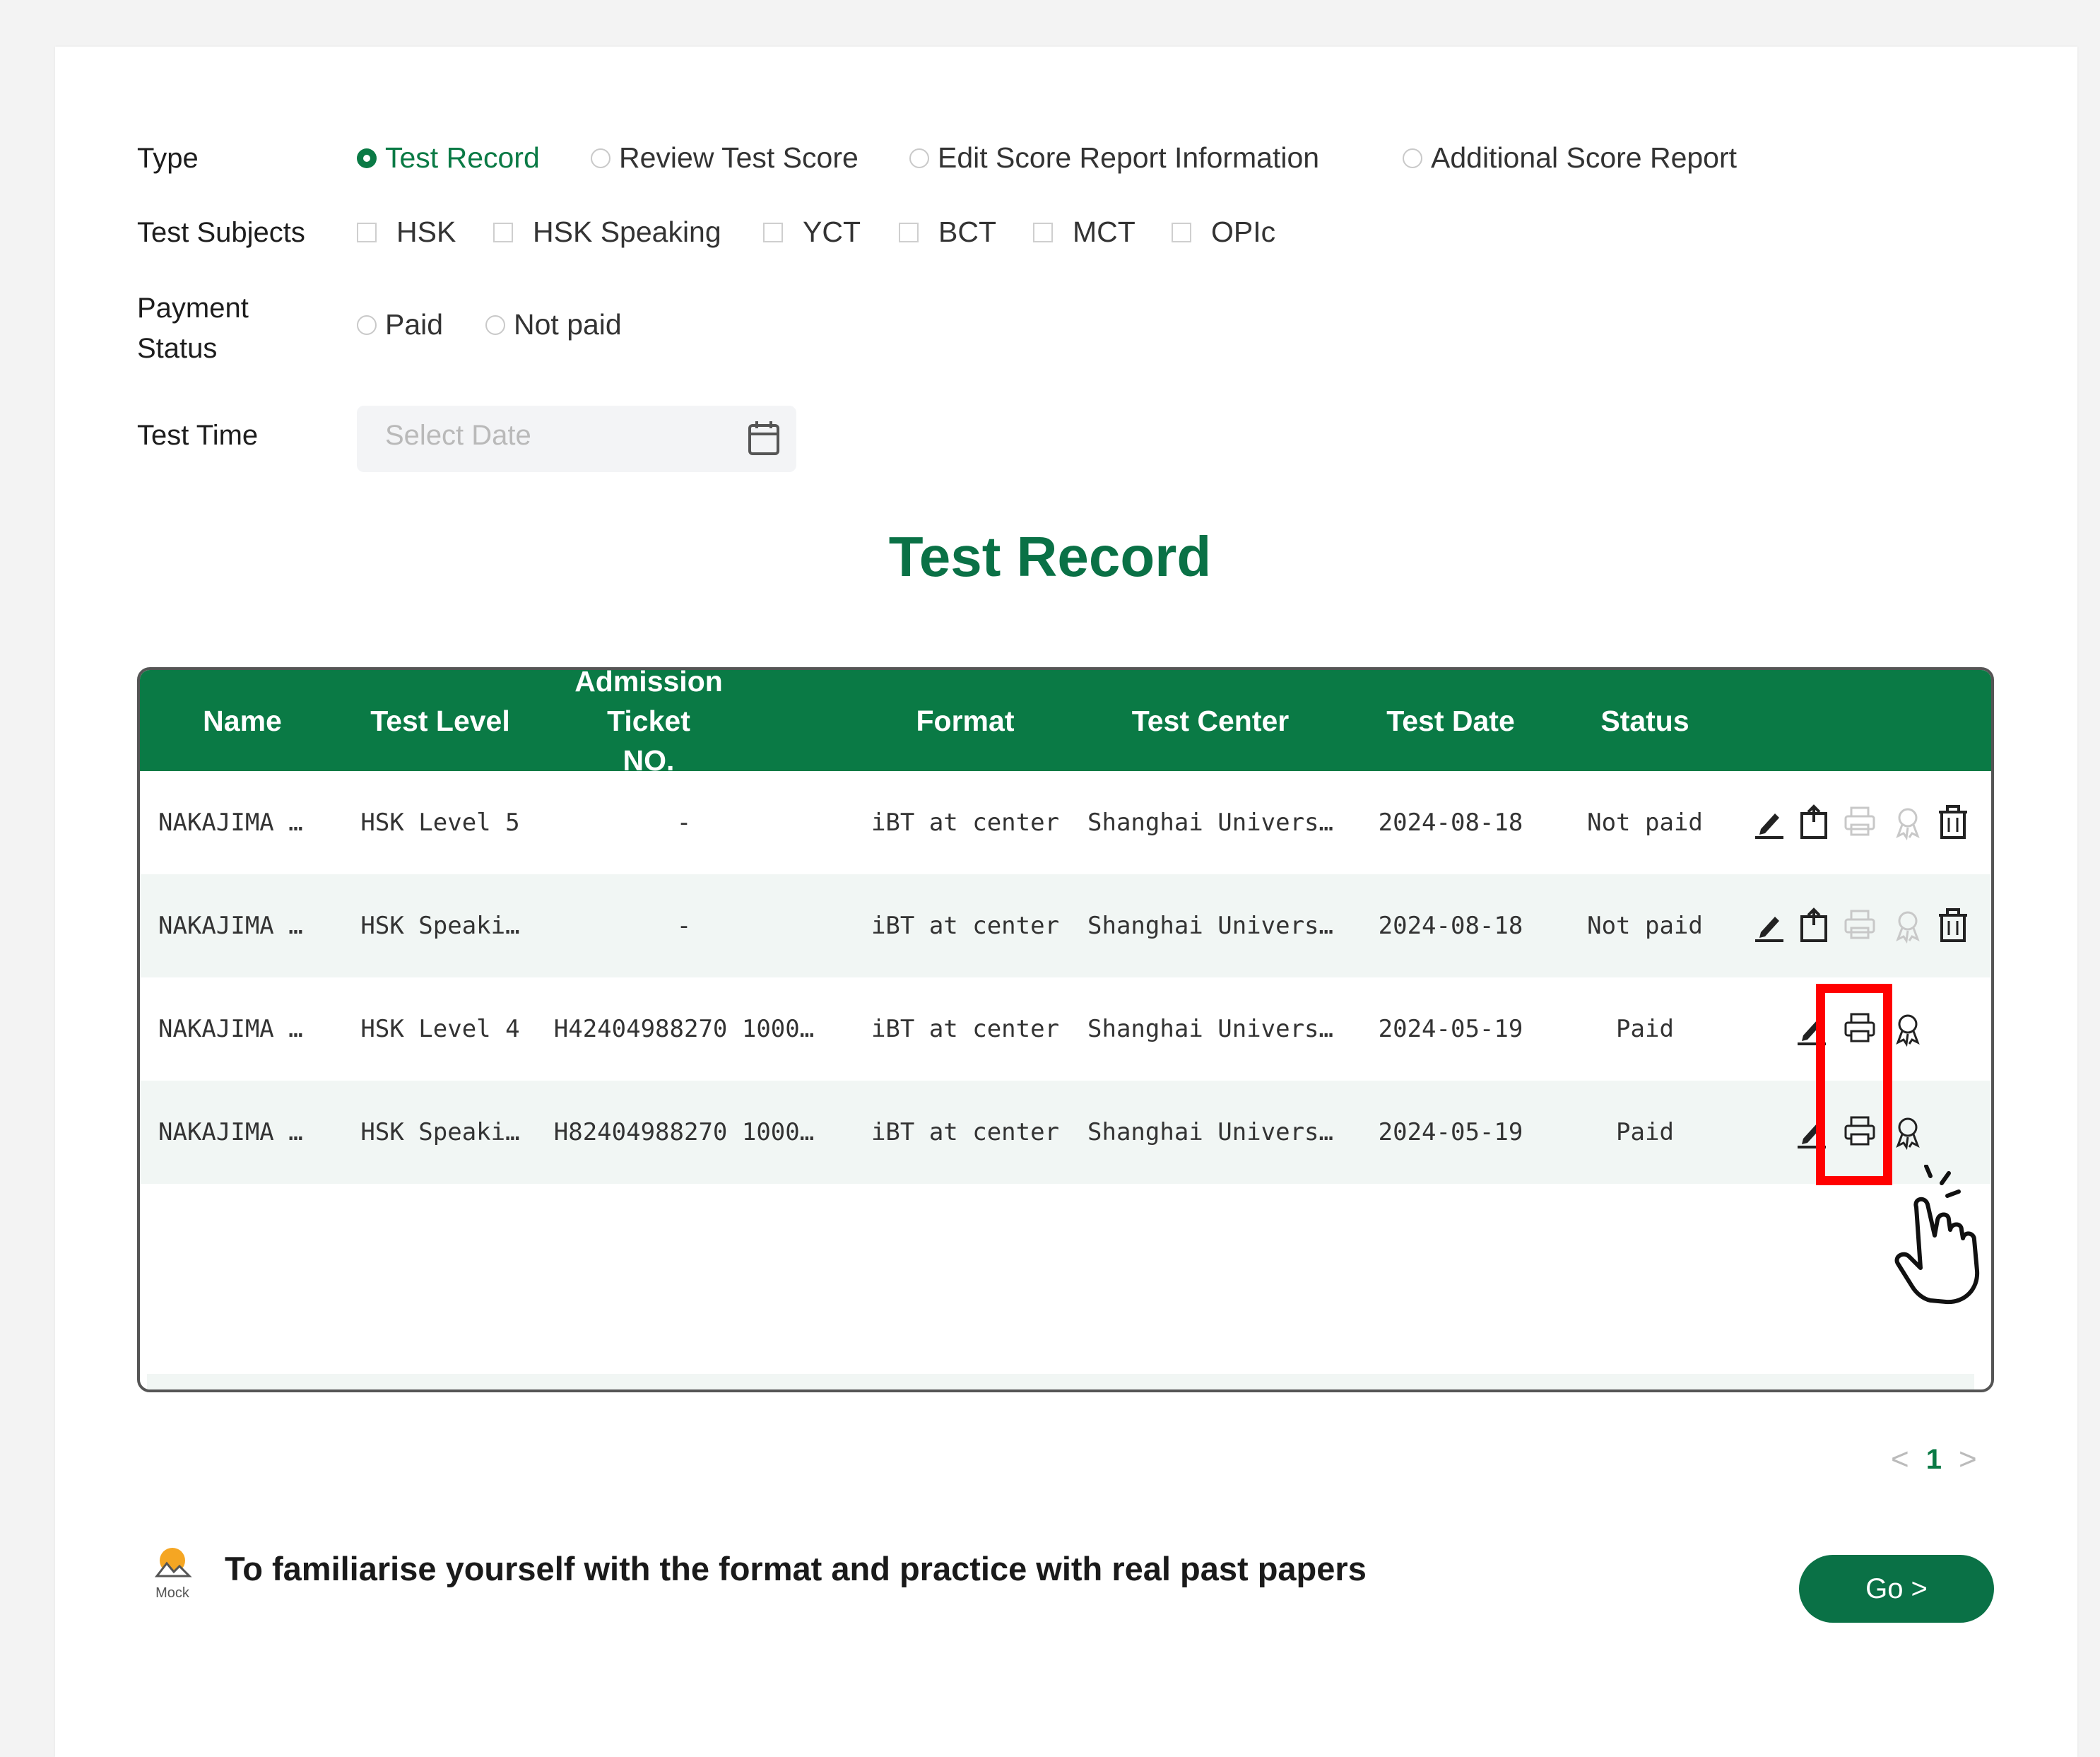  What do you see at coordinates (426, 232) in the screenshot?
I see `subject-label: HSK` at bounding box center [426, 232].